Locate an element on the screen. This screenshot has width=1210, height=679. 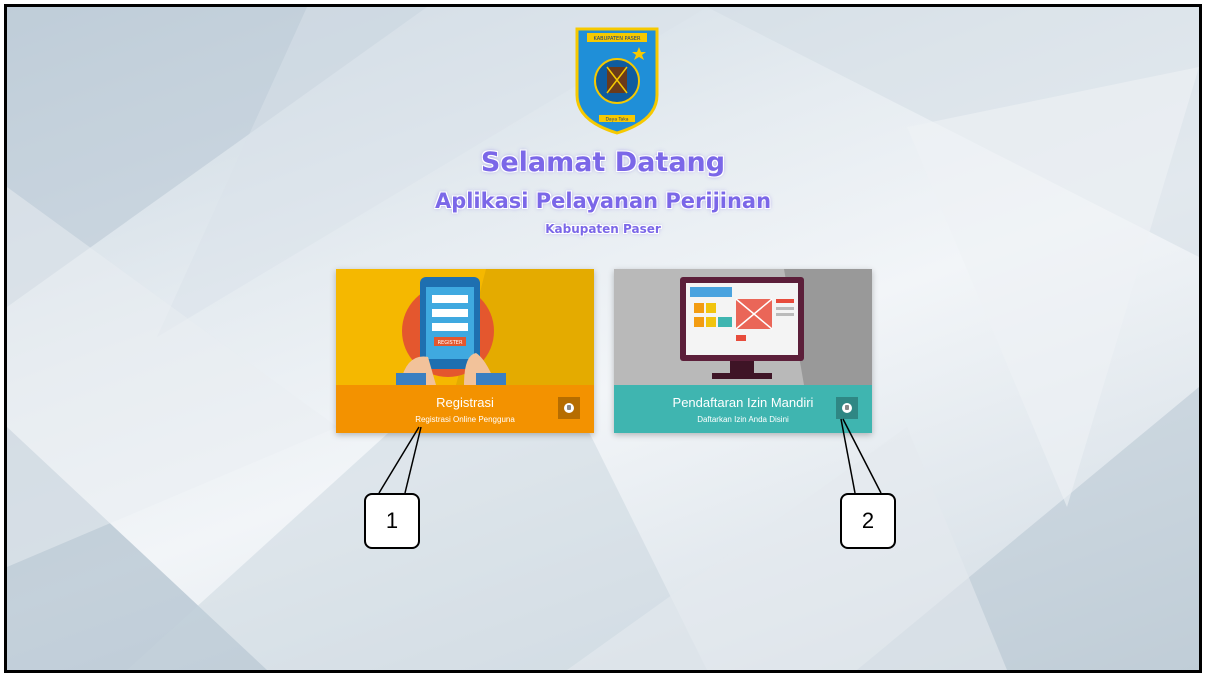
callout-2: 2 is located at coordinates (868, 521).